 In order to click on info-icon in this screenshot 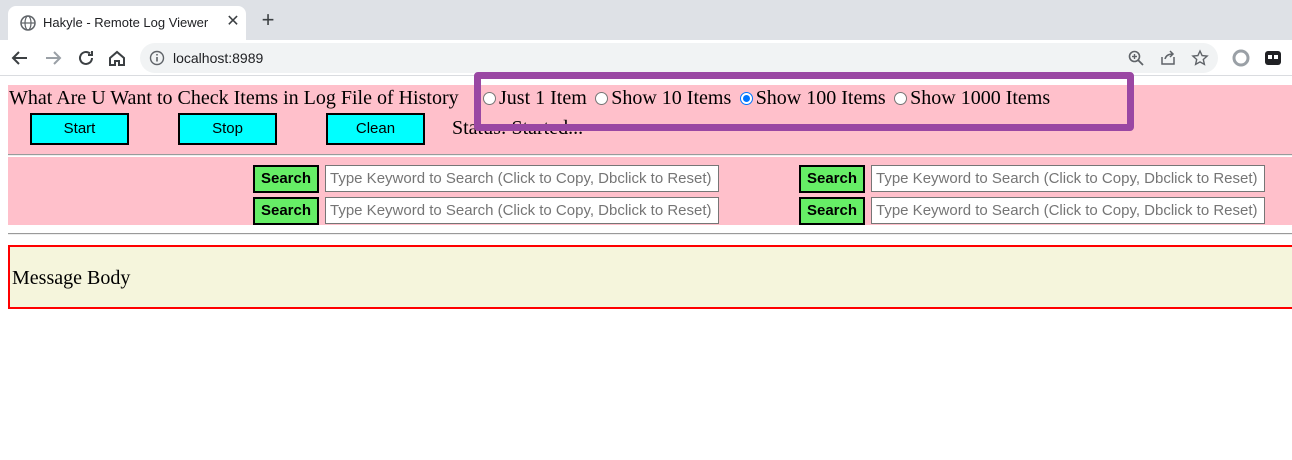, I will do `click(157, 58)`.